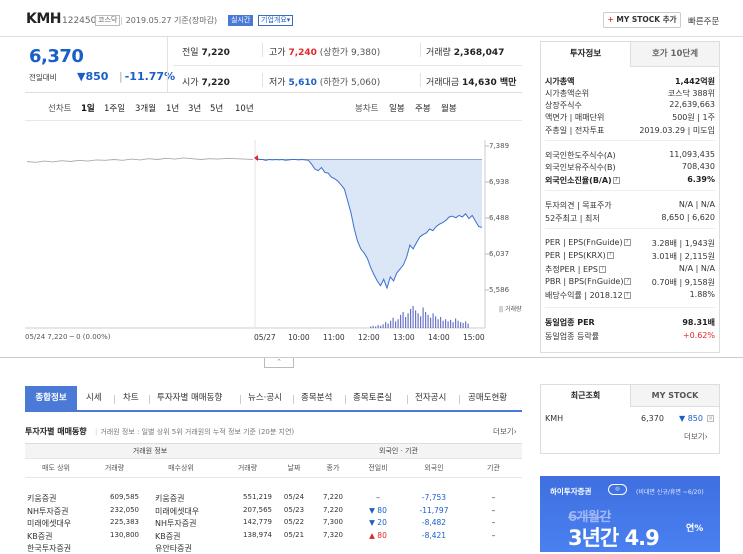  I want to click on open-label: 시가, so click(190, 83).